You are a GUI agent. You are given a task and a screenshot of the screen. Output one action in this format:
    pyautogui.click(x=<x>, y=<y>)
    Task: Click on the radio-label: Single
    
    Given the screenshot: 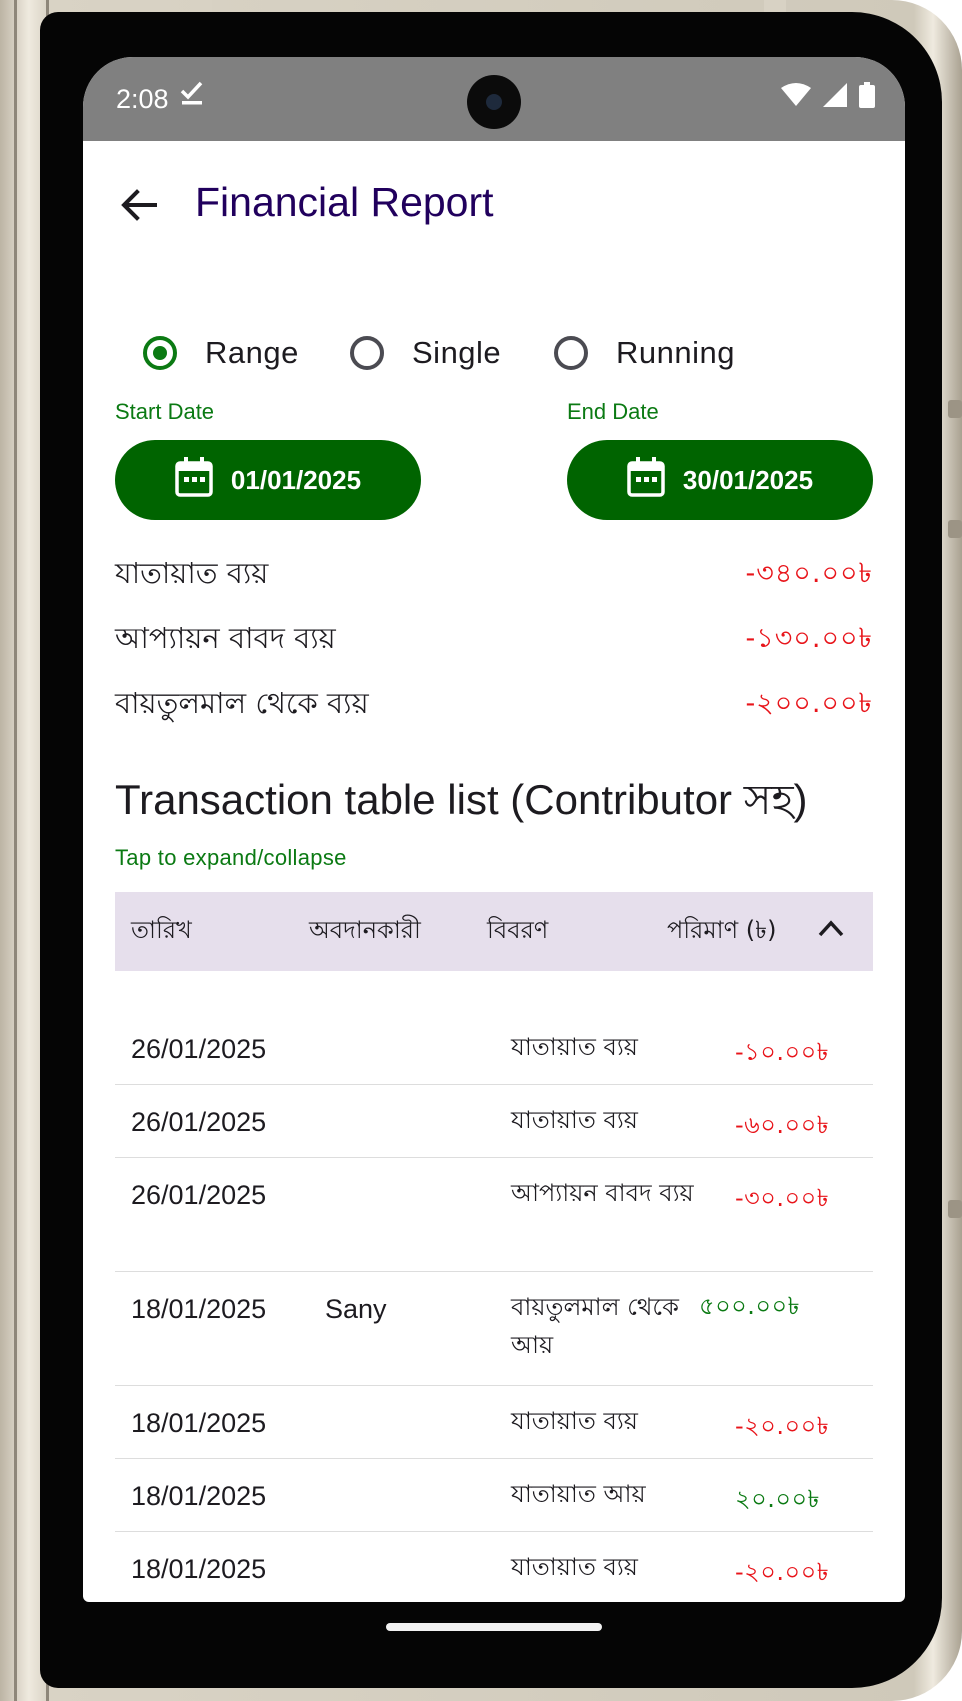 What is the action you would take?
    pyautogui.click(x=457, y=352)
    